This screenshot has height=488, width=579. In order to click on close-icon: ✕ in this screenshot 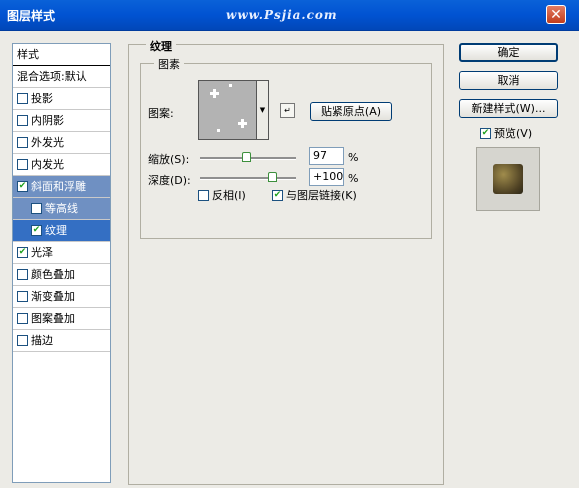, I will do `click(556, 15)`.